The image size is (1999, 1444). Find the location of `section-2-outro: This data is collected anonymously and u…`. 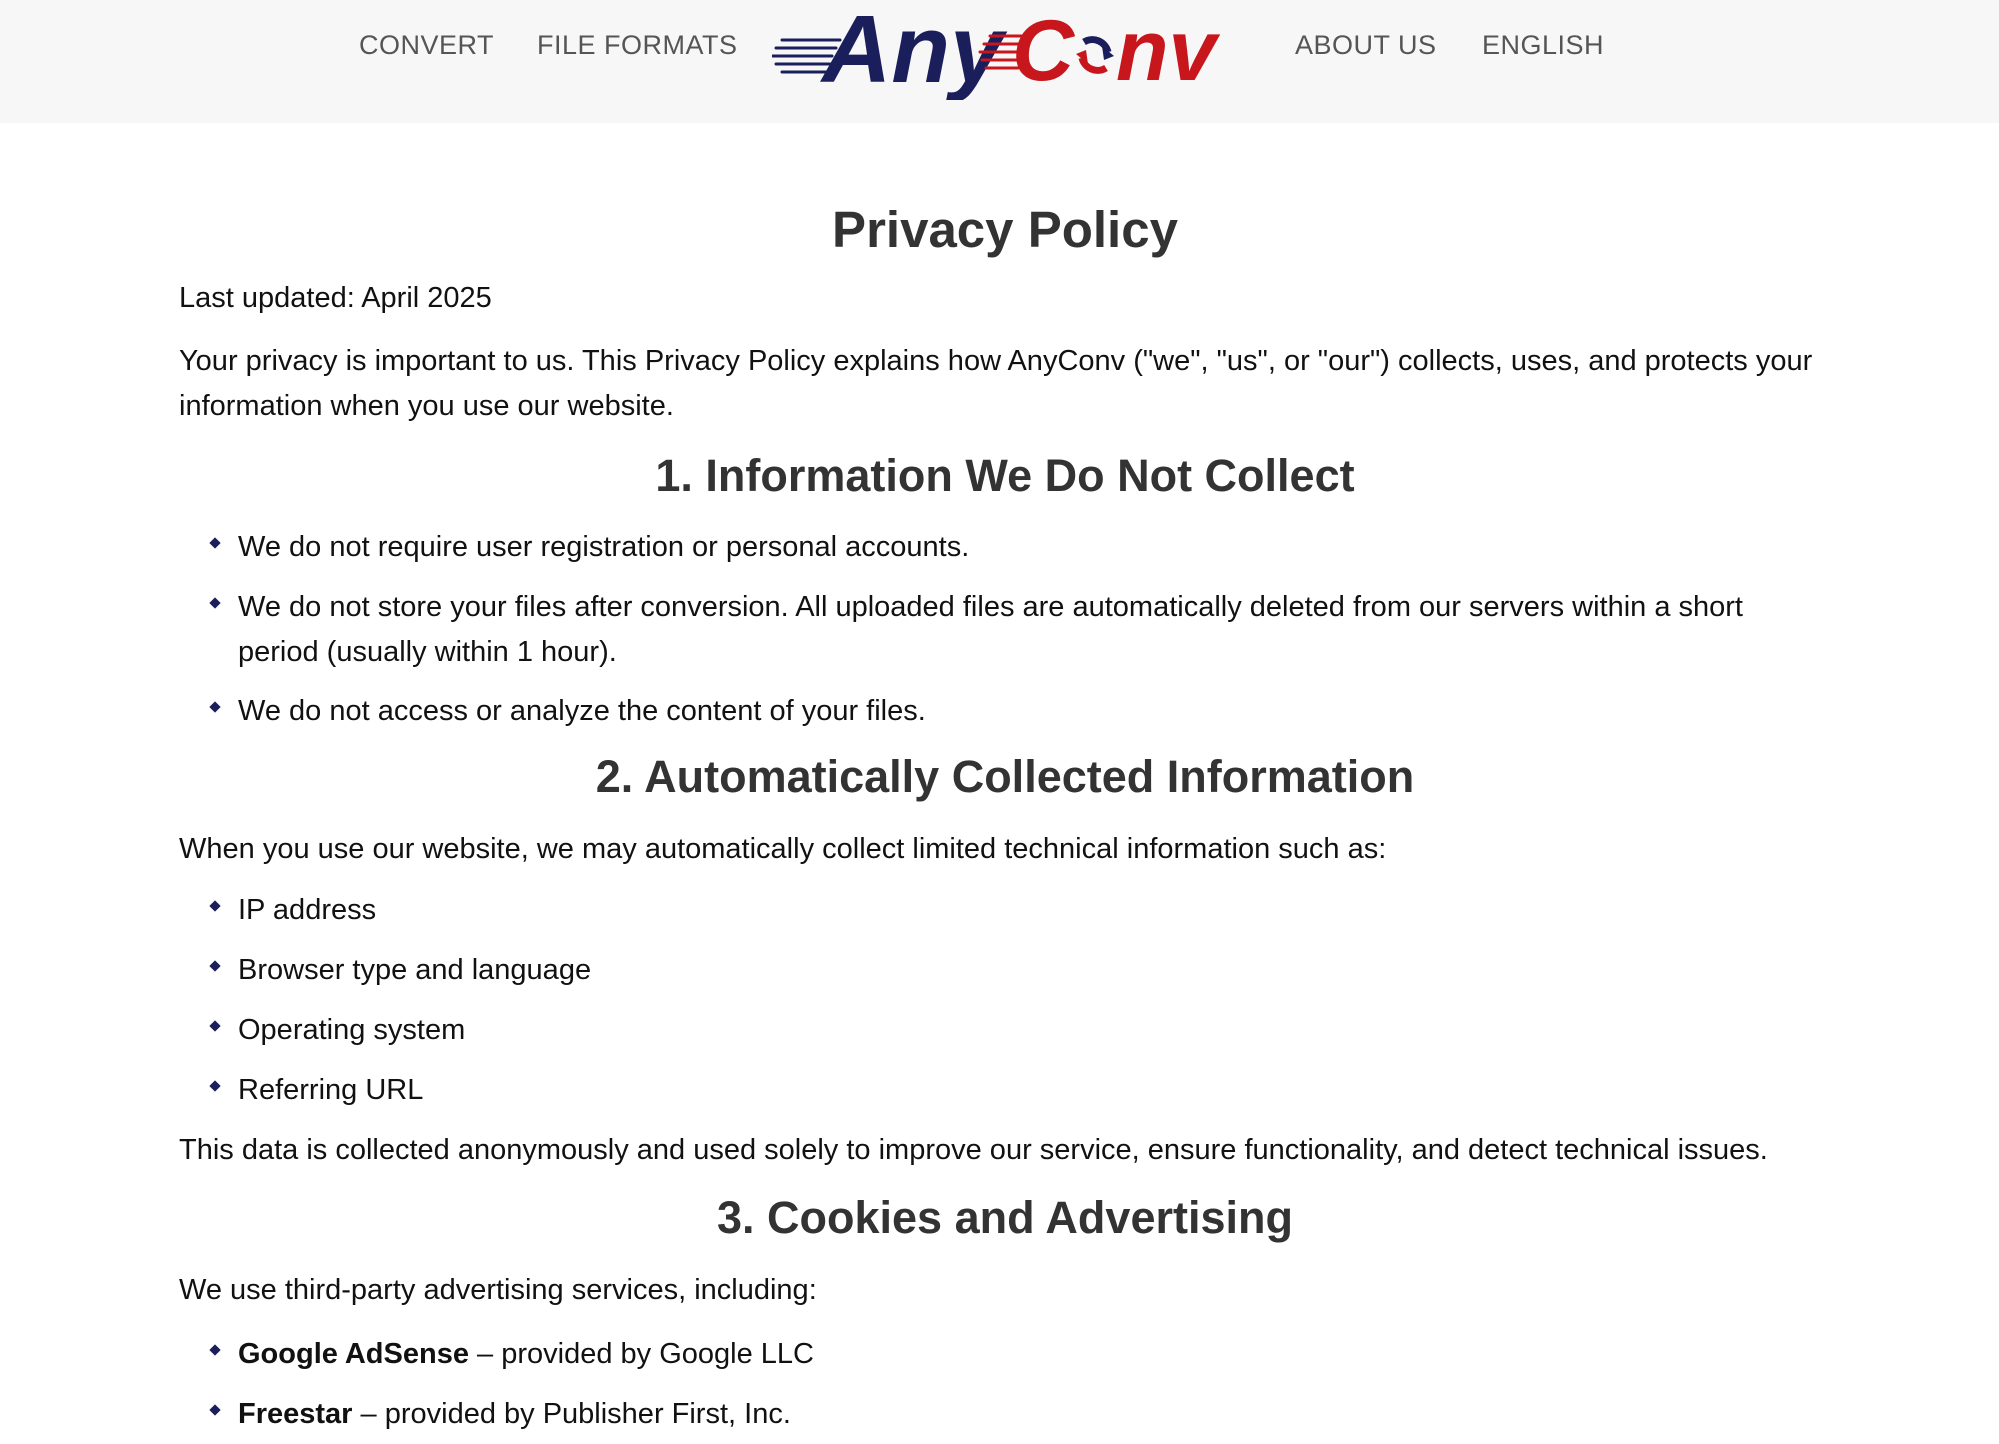

section-2-outro: This data is collected anonymously and u… is located at coordinates (973, 1150).